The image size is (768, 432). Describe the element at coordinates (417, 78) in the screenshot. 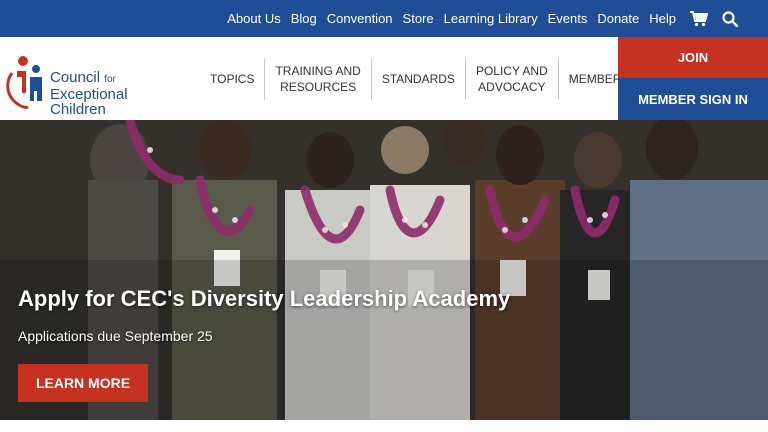

I see `nav-standards: STANDARDS` at that location.